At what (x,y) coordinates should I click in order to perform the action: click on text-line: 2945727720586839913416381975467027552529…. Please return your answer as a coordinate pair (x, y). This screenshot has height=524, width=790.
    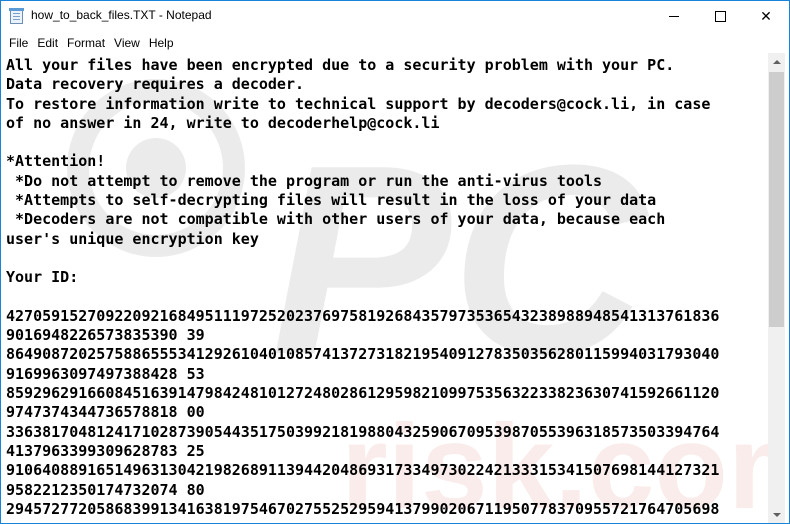
    Looking at the image, I should click on (363, 508).